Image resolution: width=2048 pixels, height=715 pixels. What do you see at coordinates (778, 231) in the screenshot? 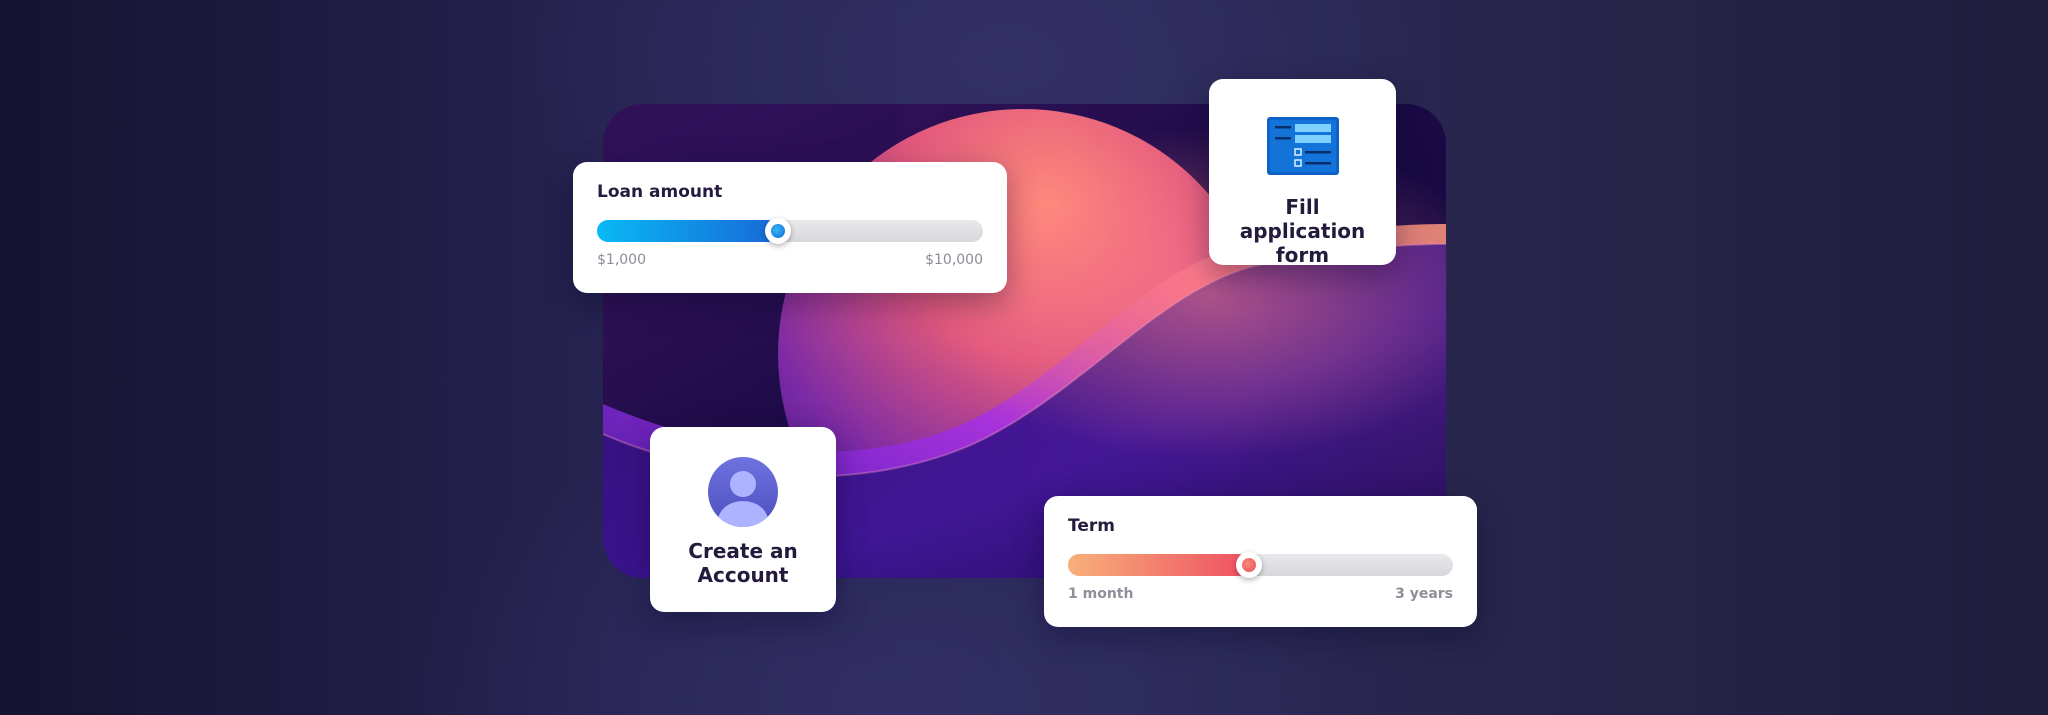
I see `loan-amount-slider-thumb` at bounding box center [778, 231].